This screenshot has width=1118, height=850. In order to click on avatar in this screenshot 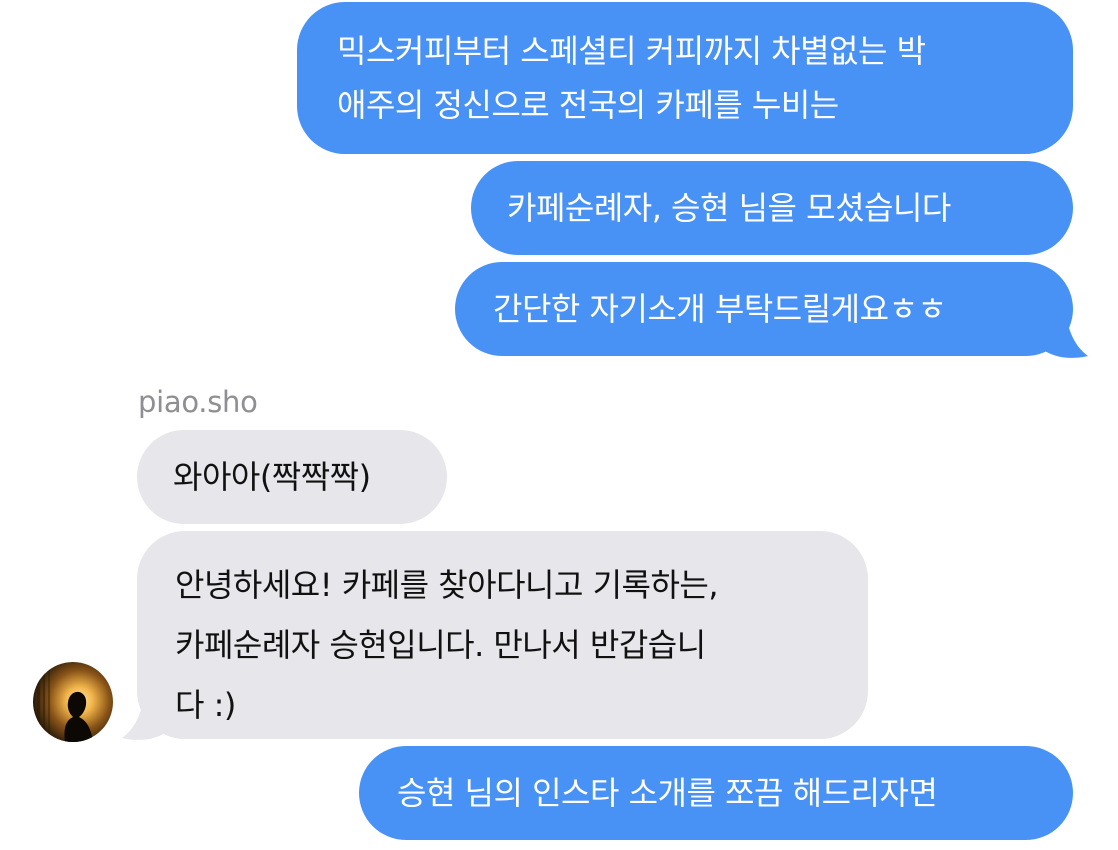, I will do `click(73, 702)`.